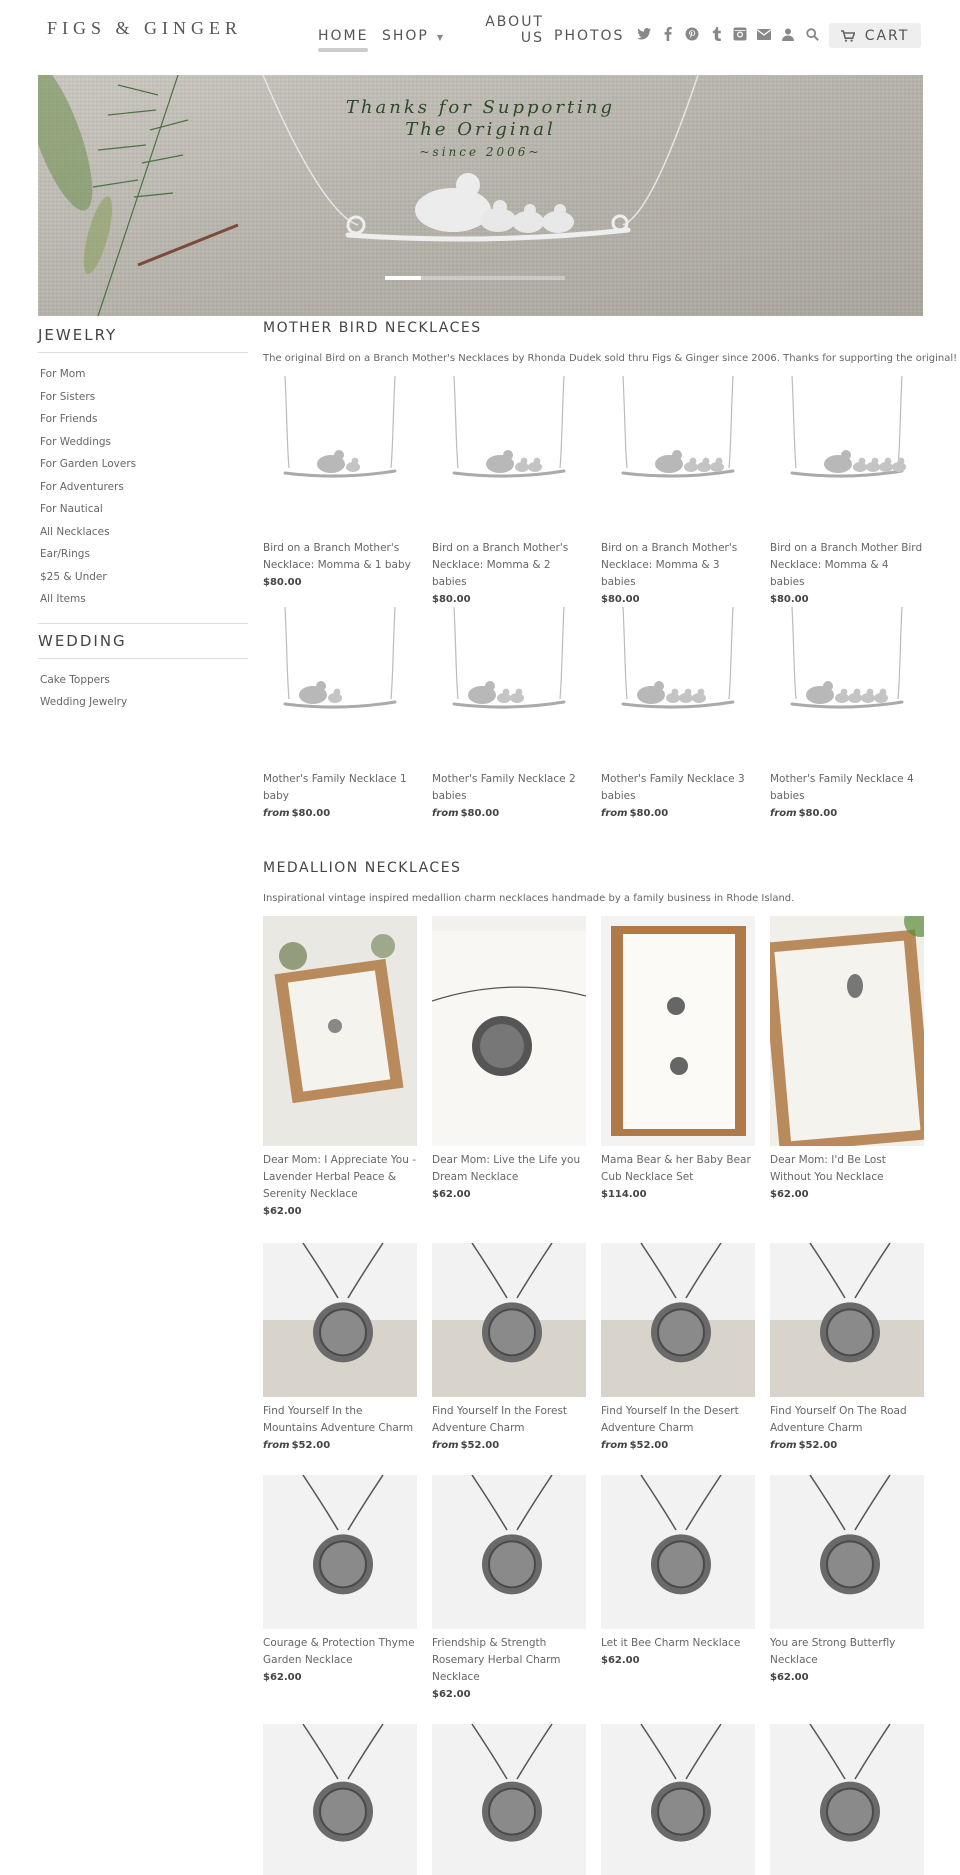  What do you see at coordinates (764, 34) in the screenshot?
I see `email-icon` at bounding box center [764, 34].